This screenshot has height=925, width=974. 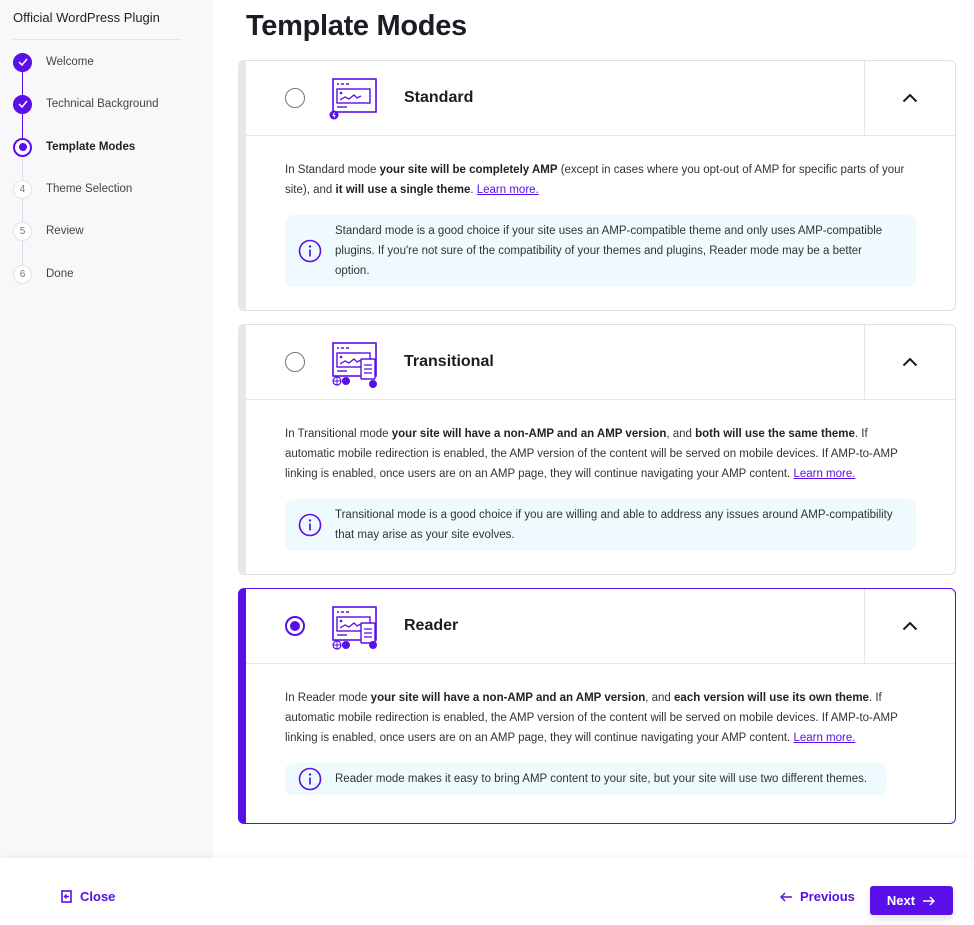 I want to click on step-number: 6, so click(x=22, y=274).